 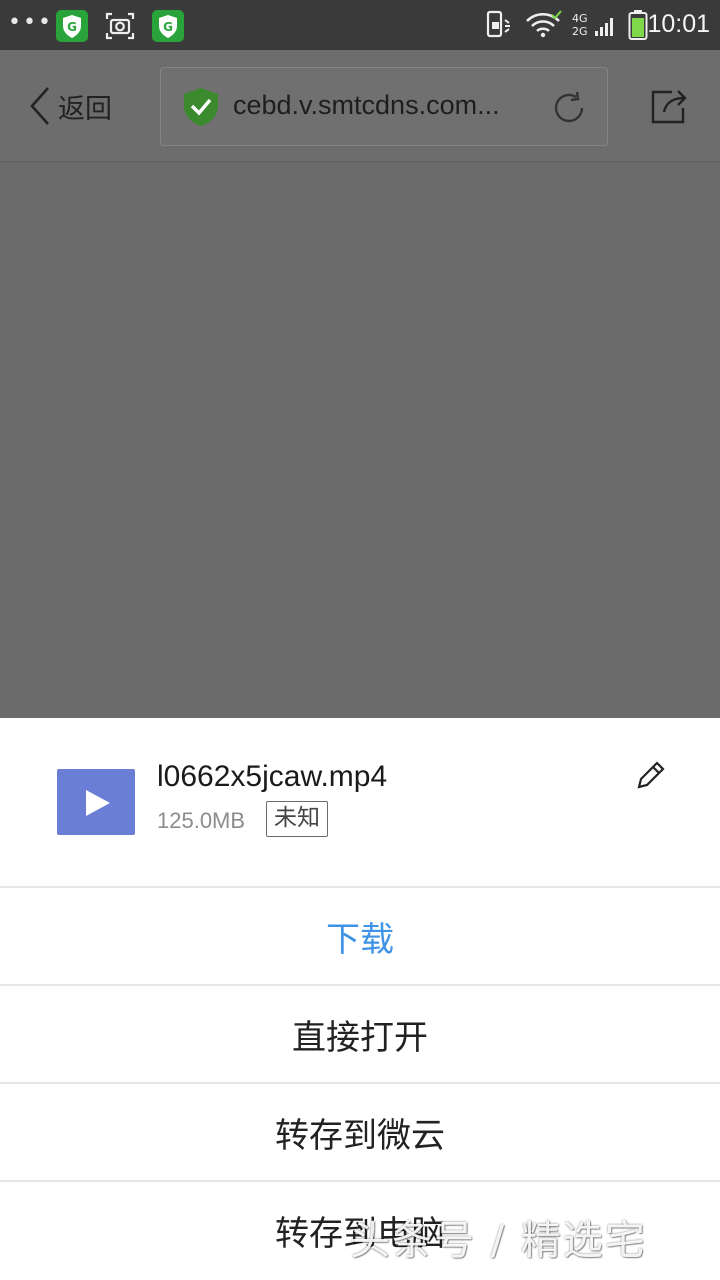 I want to click on wifi-icon, so click(x=543, y=27).